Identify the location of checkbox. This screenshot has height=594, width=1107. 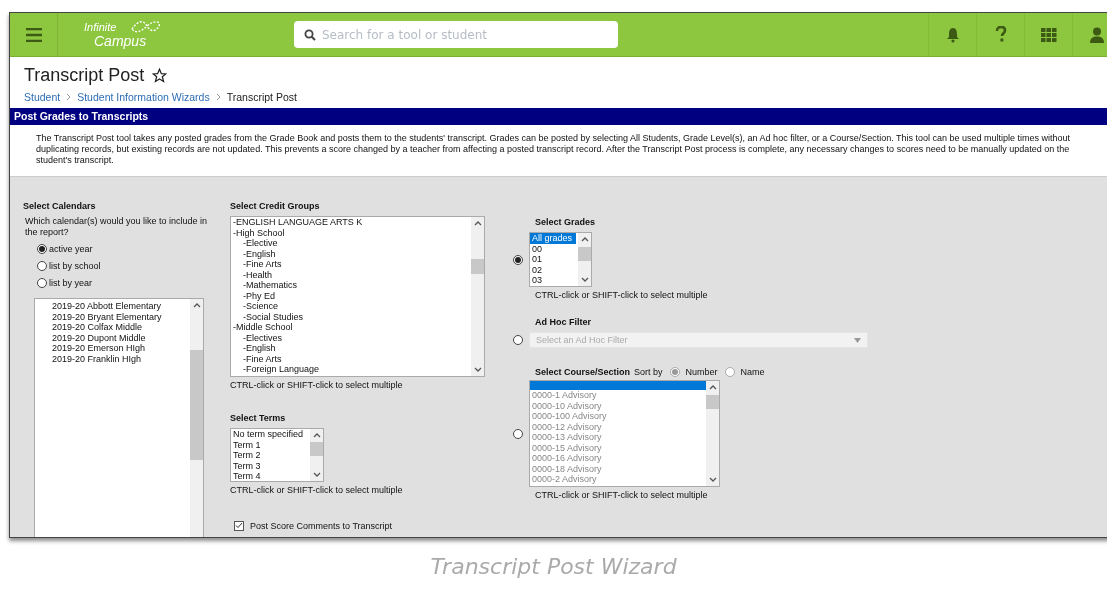
(239, 525).